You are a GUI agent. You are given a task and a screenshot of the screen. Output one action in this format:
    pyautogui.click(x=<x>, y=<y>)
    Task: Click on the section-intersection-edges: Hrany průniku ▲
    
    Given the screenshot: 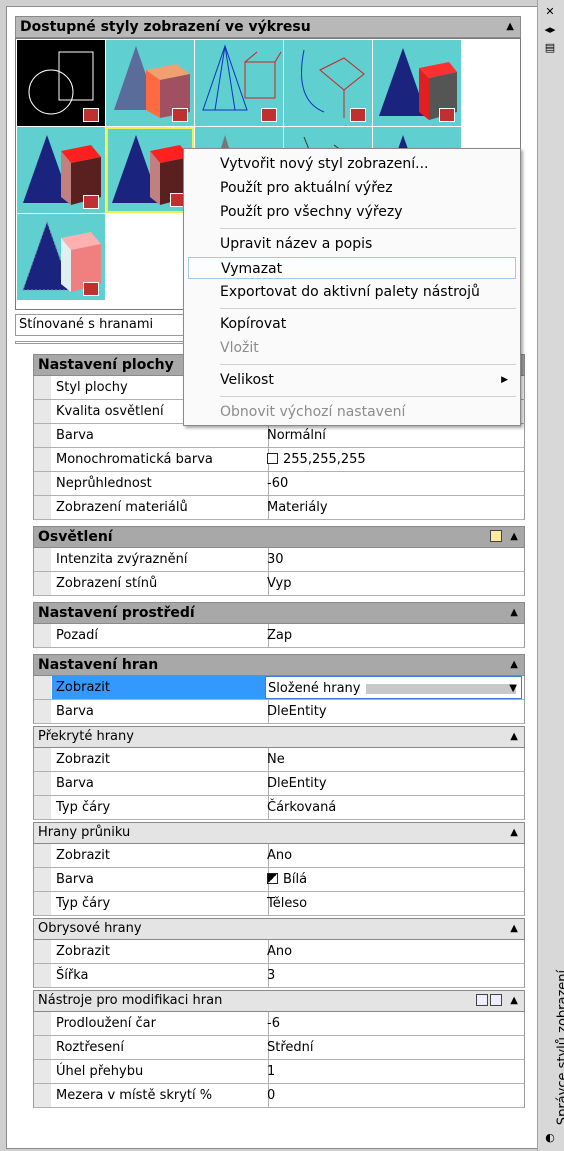 What is the action you would take?
    pyautogui.click(x=279, y=833)
    